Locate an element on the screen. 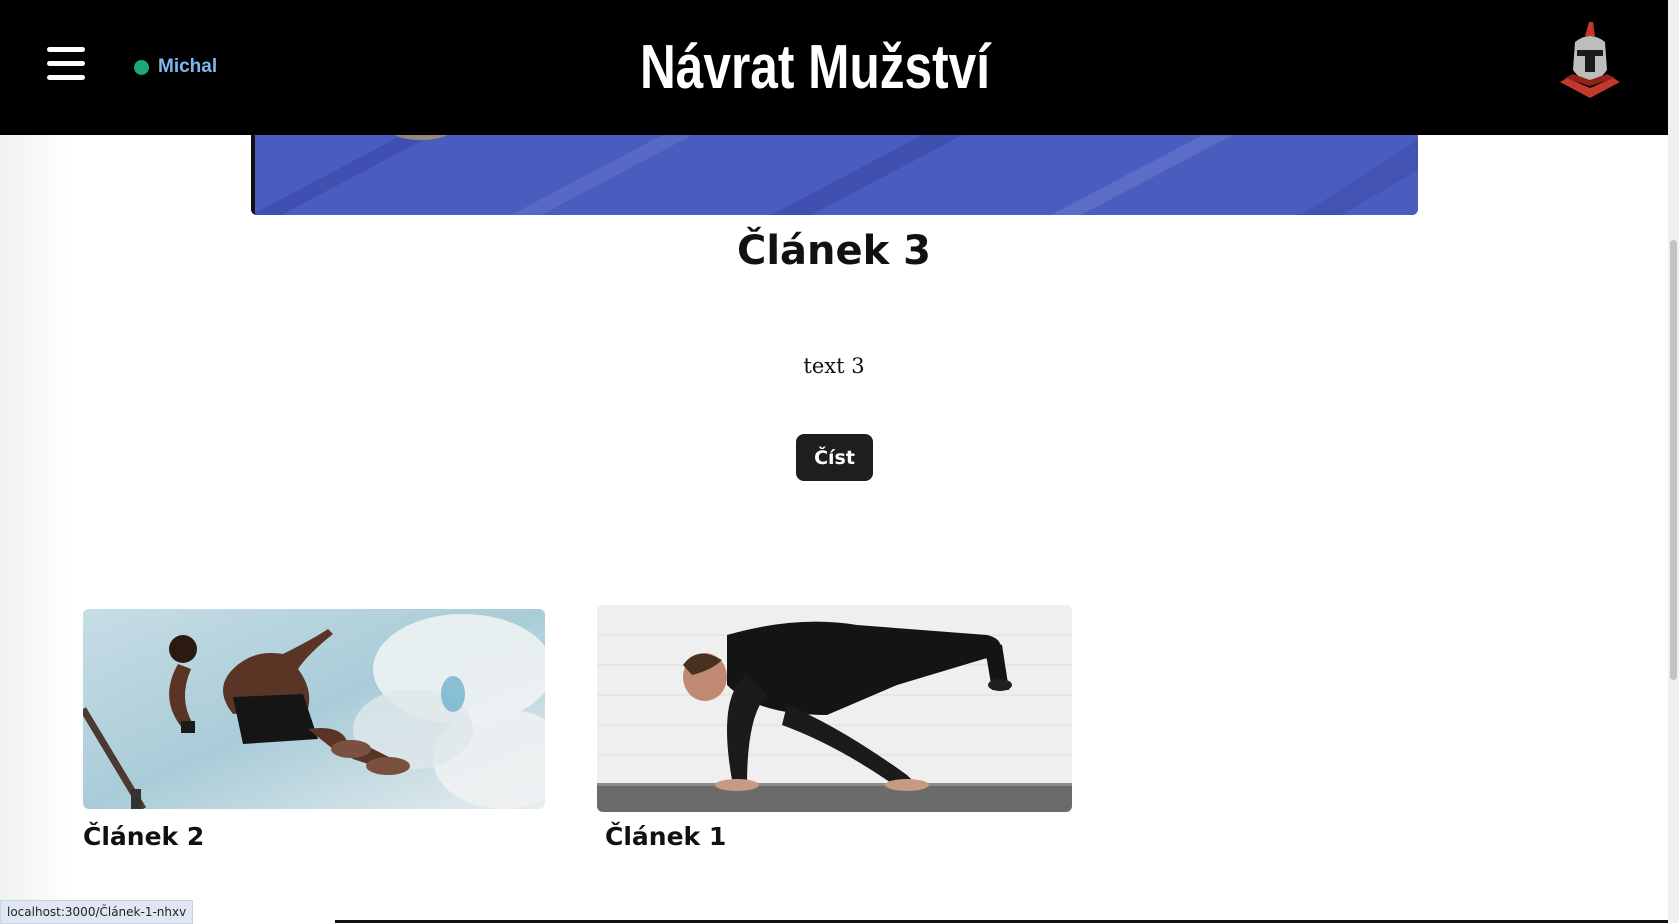 Image resolution: width=1679 pixels, height=924 pixels. scrollbar-thumb is located at coordinates (1673, 460).